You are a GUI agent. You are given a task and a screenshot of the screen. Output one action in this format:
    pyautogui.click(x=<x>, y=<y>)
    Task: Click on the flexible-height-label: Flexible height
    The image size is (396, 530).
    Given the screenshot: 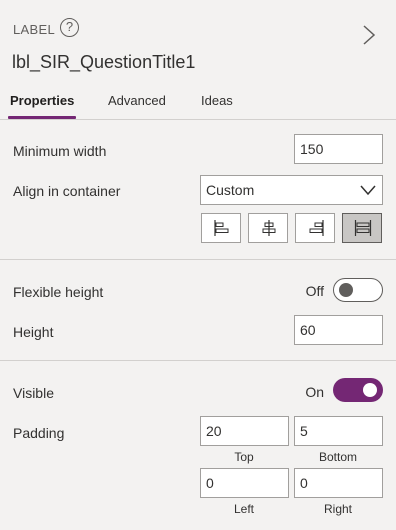 What is the action you would take?
    pyautogui.click(x=58, y=292)
    